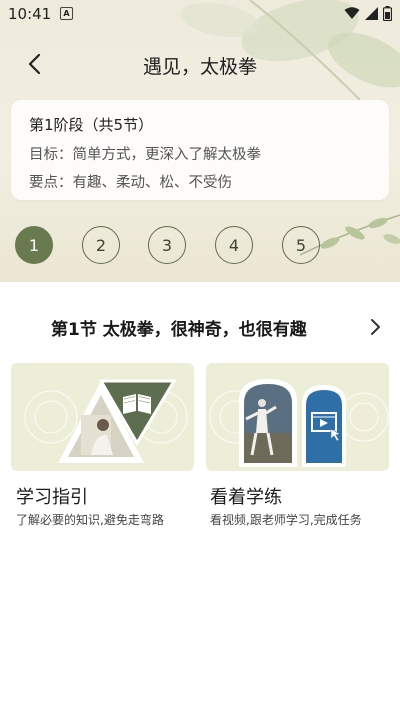 Image resolution: width=400 pixels, height=711 pixels. Describe the element at coordinates (352, 13) in the screenshot. I see `wifi-icon` at that location.